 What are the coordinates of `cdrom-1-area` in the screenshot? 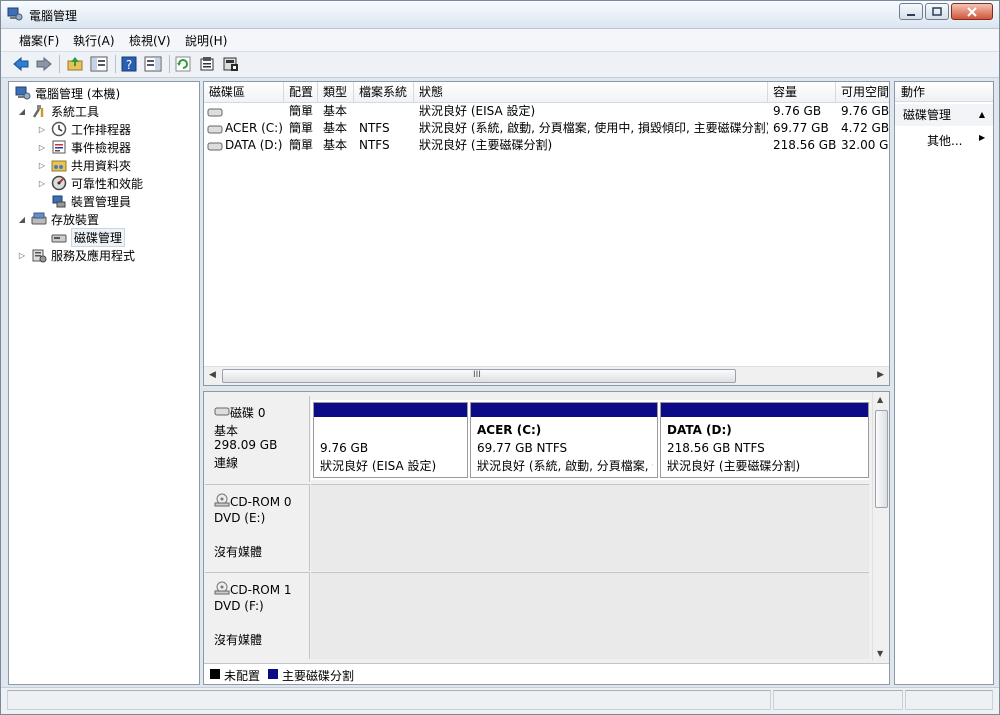 It's located at (590, 615).